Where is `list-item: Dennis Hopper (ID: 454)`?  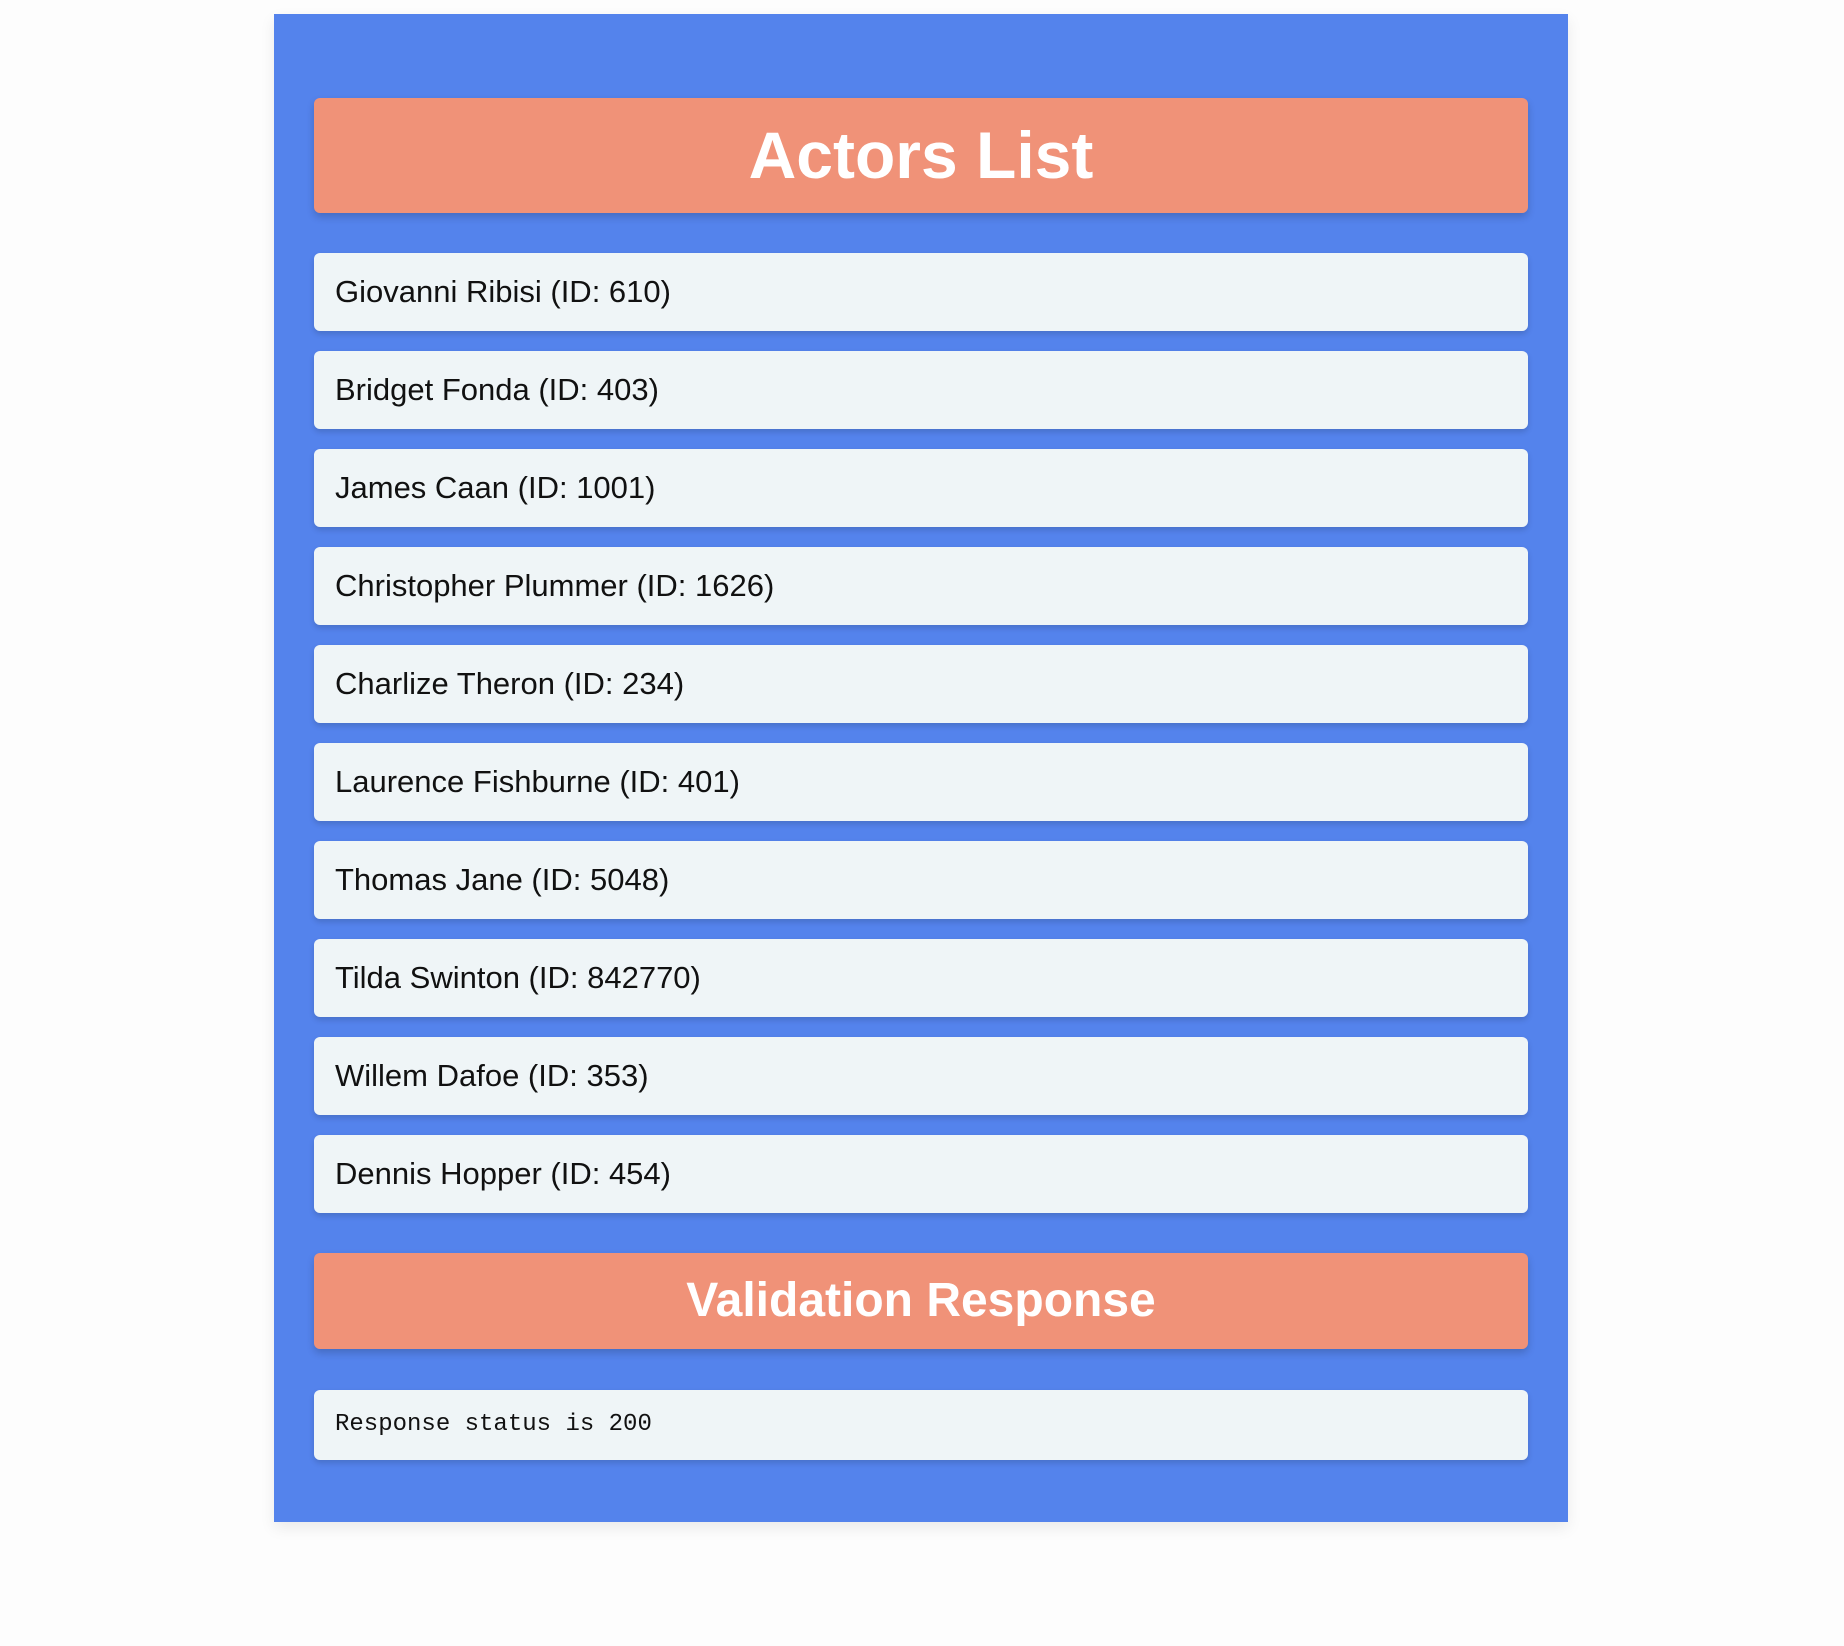
list-item: Dennis Hopper (ID: 454) is located at coordinates (921, 1174).